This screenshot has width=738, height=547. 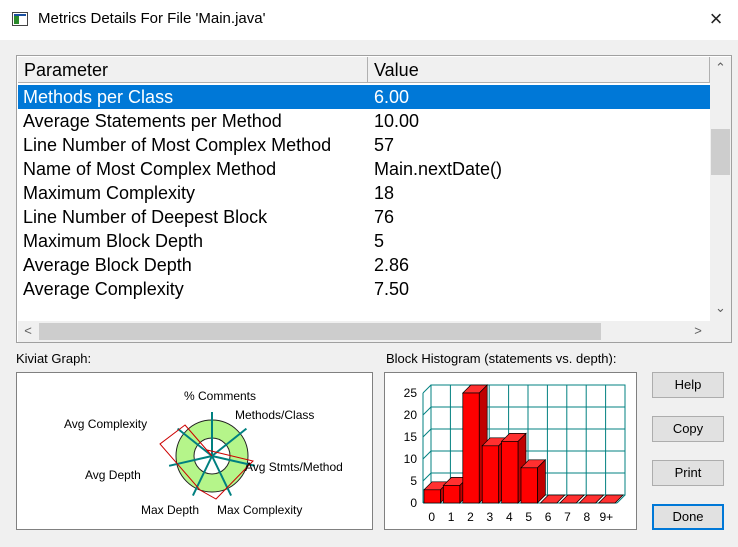 What do you see at coordinates (365, 193) in the screenshot?
I see `table-row: Maximum Complexity 18` at bounding box center [365, 193].